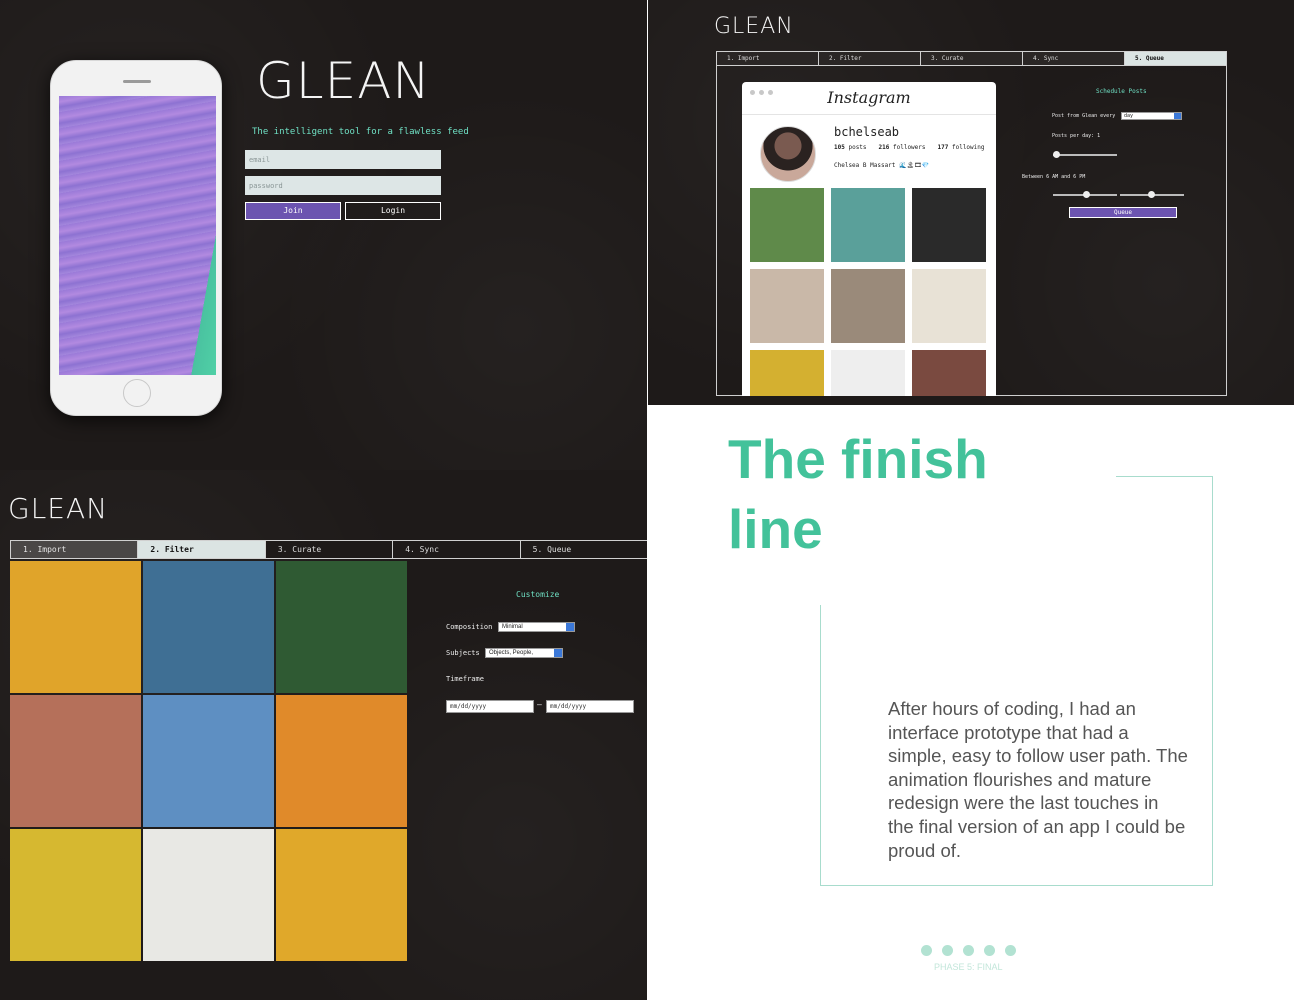  Describe the element at coordinates (1085, 154) in the screenshot. I see `posts-per-day-slider` at that location.